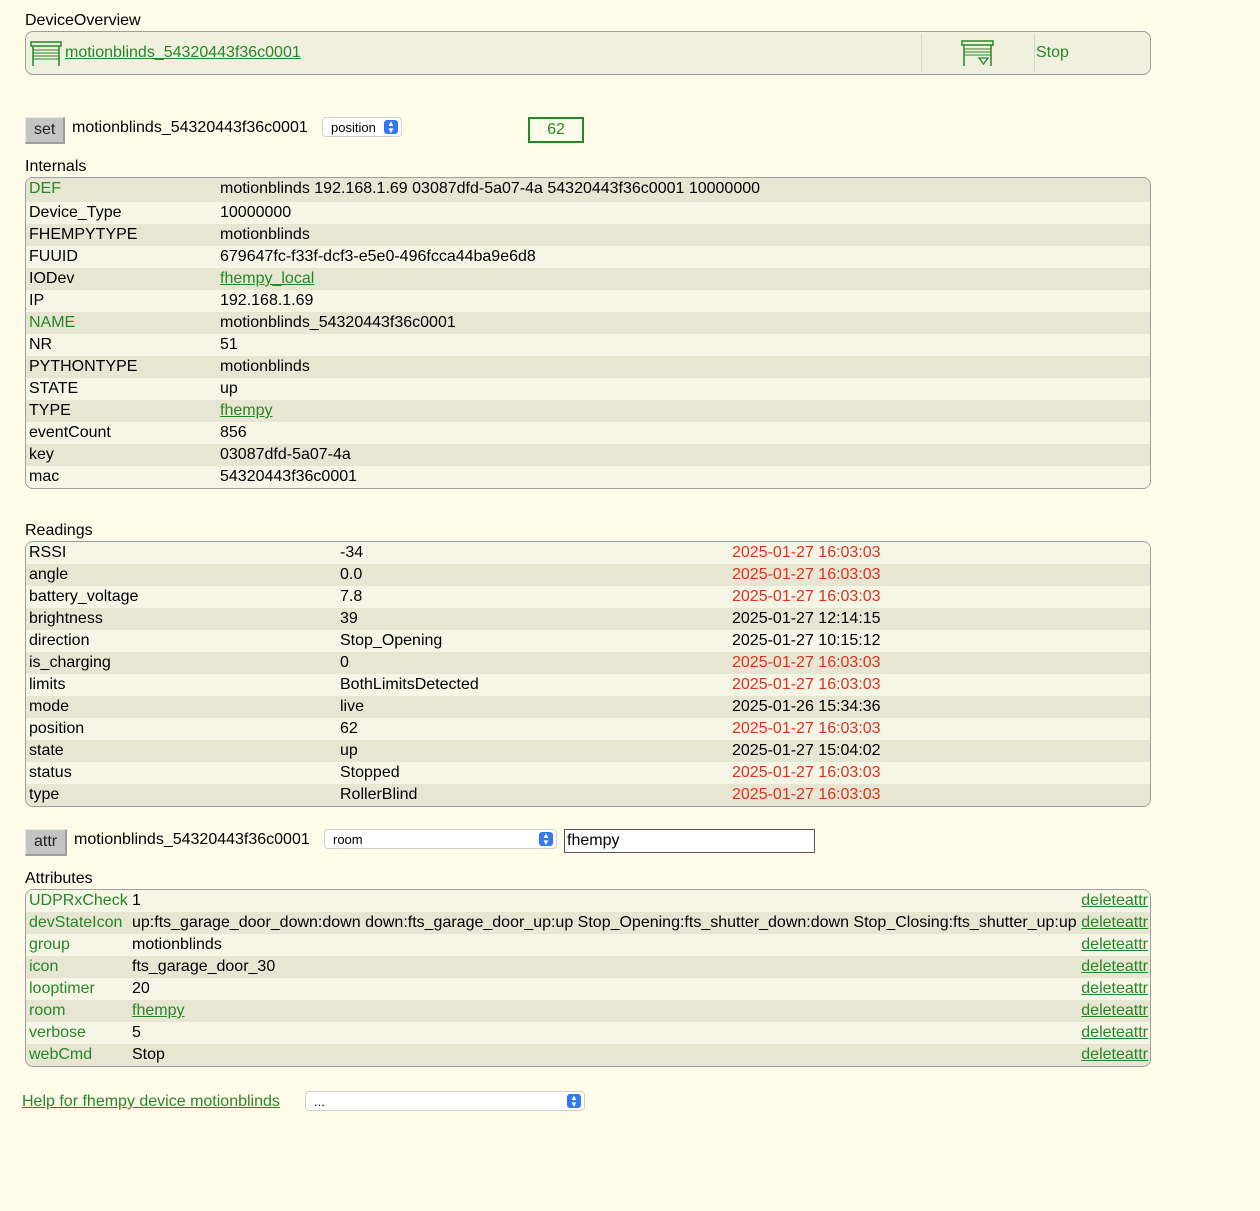 The image size is (1260, 1211). What do you see at coordinates (50, 772) in the screenshot?
I see `reading-name: status` at bounding box center [50, 772].